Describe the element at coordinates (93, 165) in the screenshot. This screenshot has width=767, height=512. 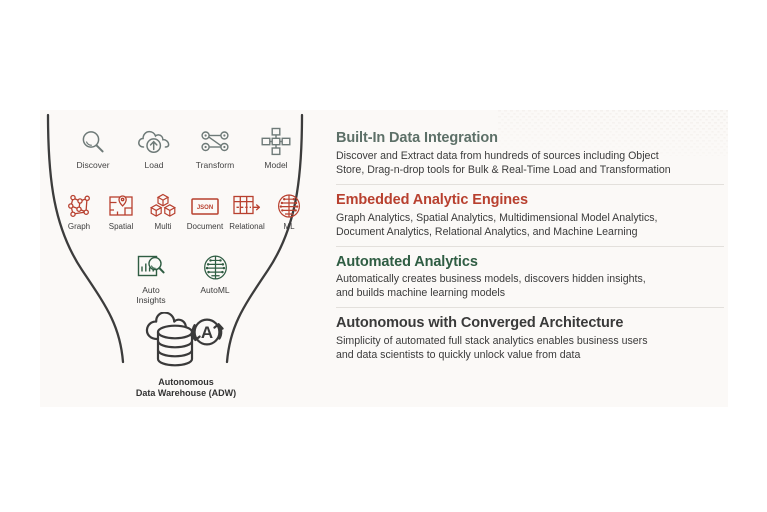
I see `icon-label: Discover` at that location.